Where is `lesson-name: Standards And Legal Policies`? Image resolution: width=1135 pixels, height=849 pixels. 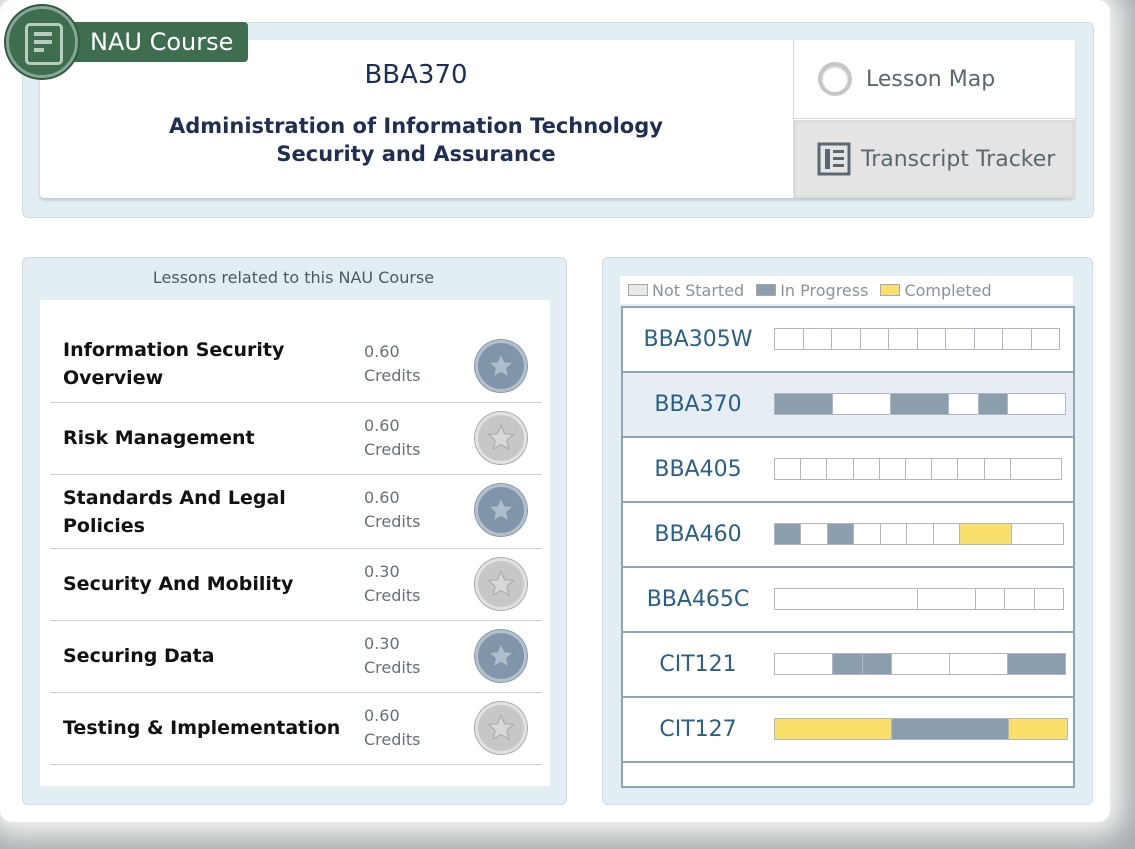
lesson-name: Standards And Legal Policies is located at coordinates (174, 512).